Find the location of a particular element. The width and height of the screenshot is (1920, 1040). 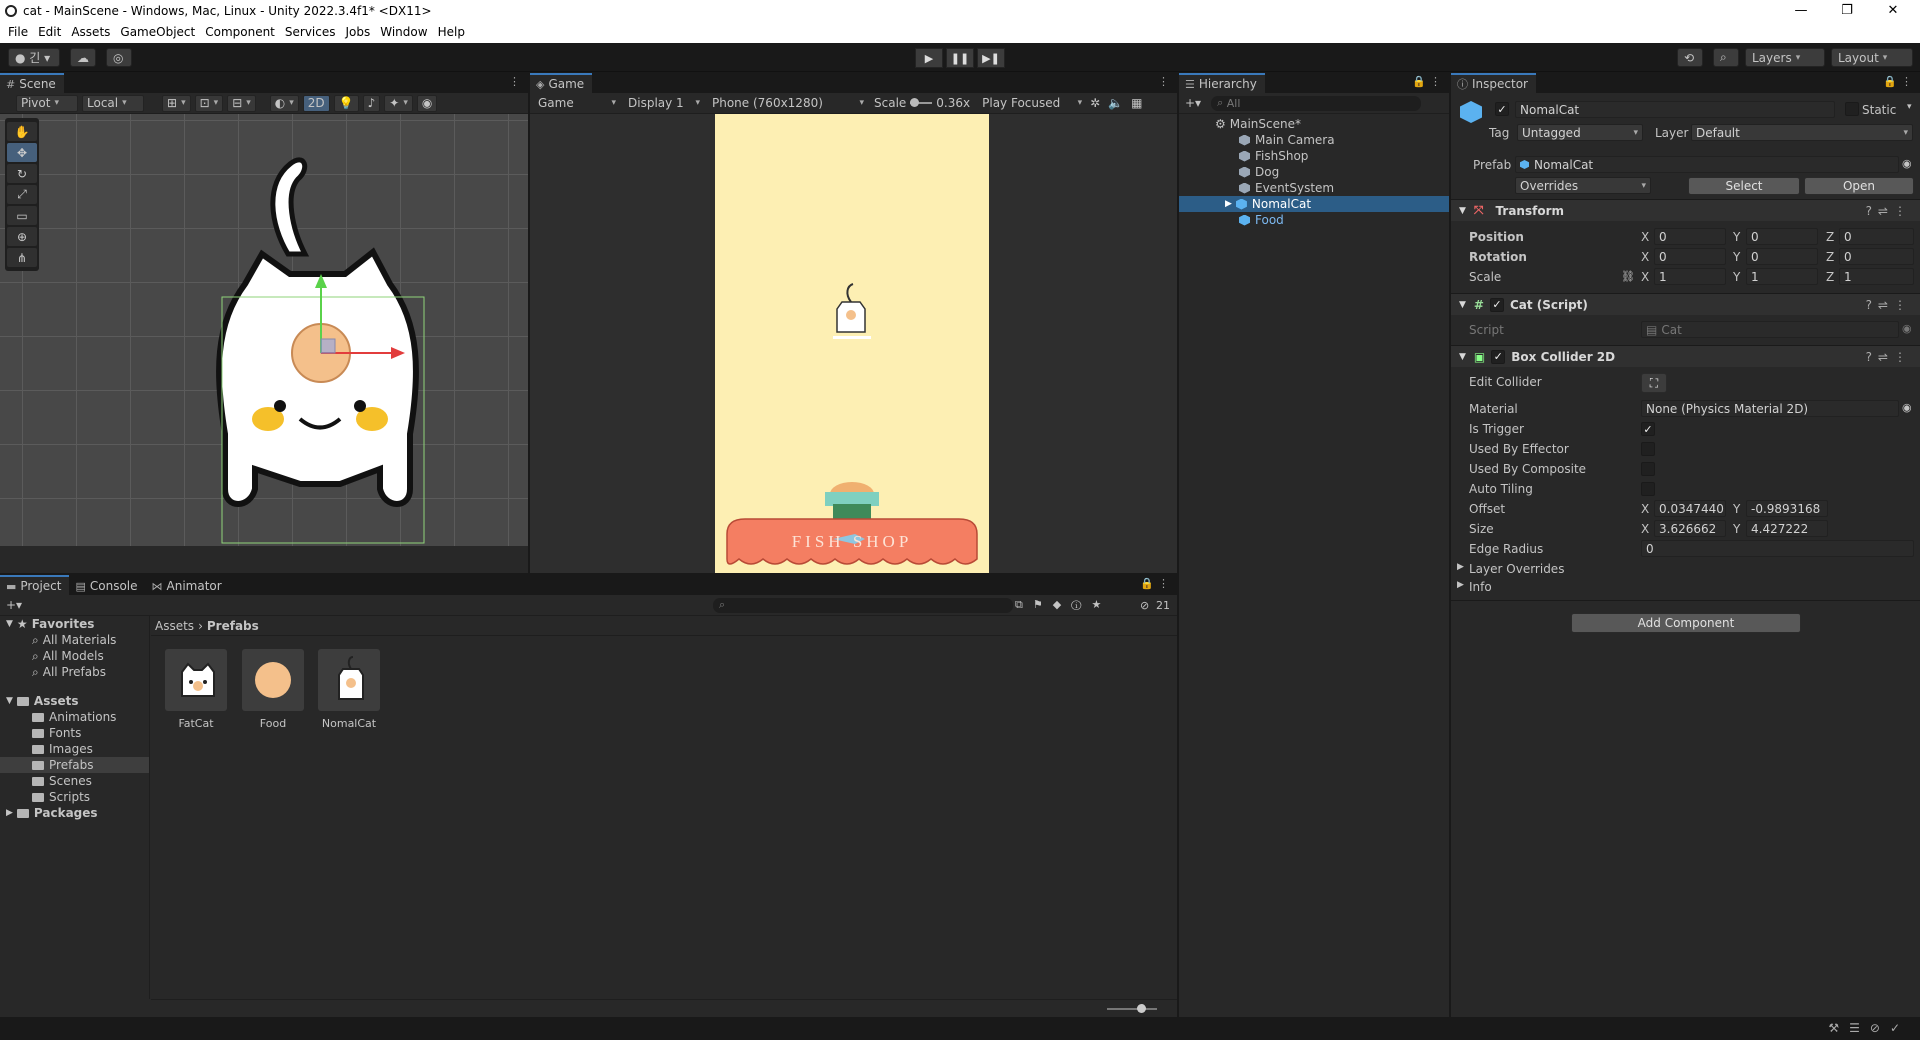

menu-services: Services is located at coordinates (310, 32).